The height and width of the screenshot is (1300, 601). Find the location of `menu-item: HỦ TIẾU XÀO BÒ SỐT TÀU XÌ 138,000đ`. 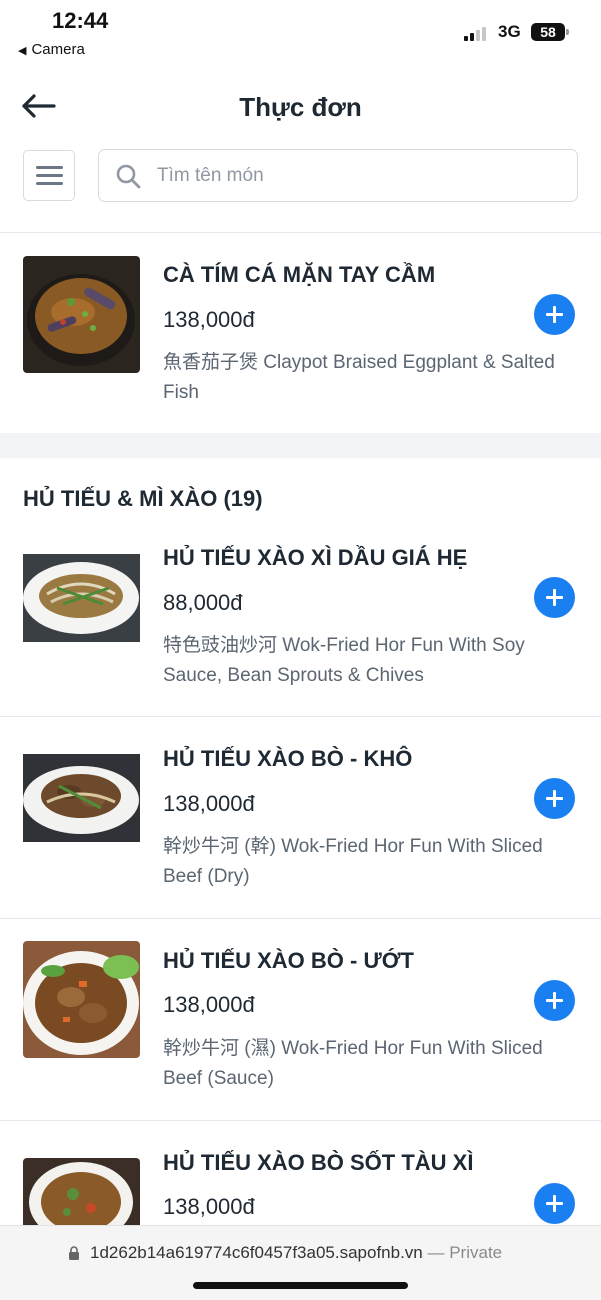

menu-item: HỦ TIẾU XÀO BÒ SỐT TÀU XÌ 138,000đ is located at coordinates (300, 1173).